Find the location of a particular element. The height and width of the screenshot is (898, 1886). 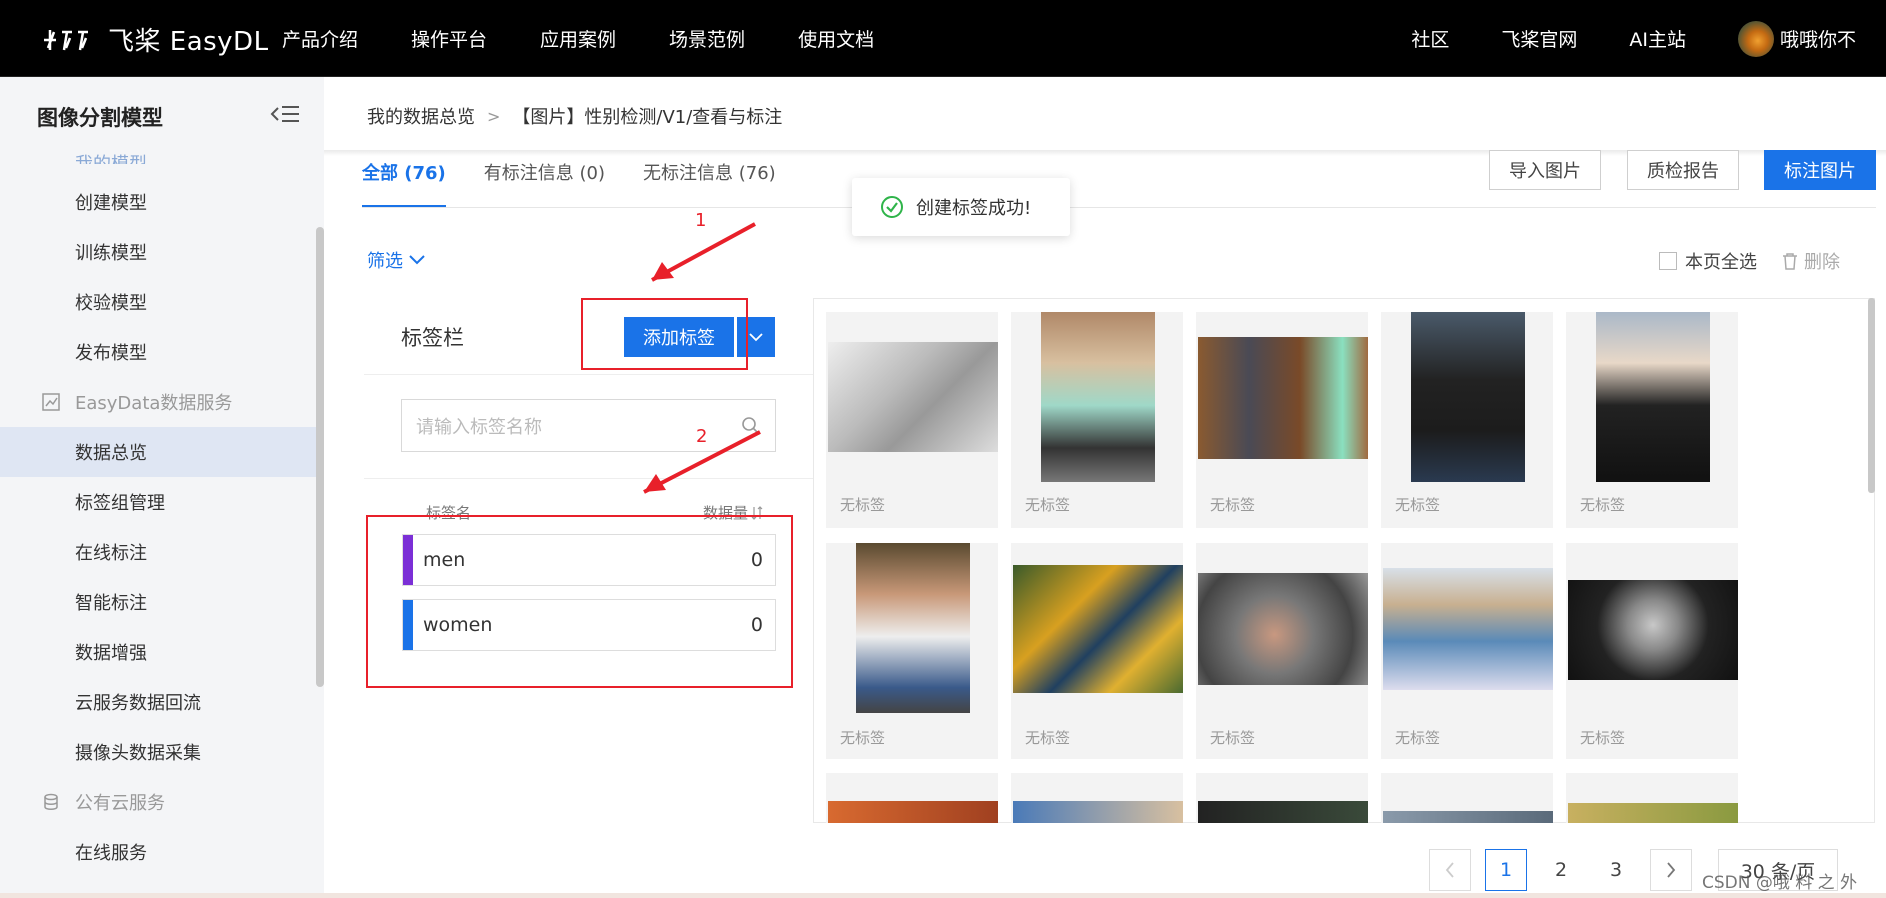

select-all-checkbox is located at coordinates (1668, 261).